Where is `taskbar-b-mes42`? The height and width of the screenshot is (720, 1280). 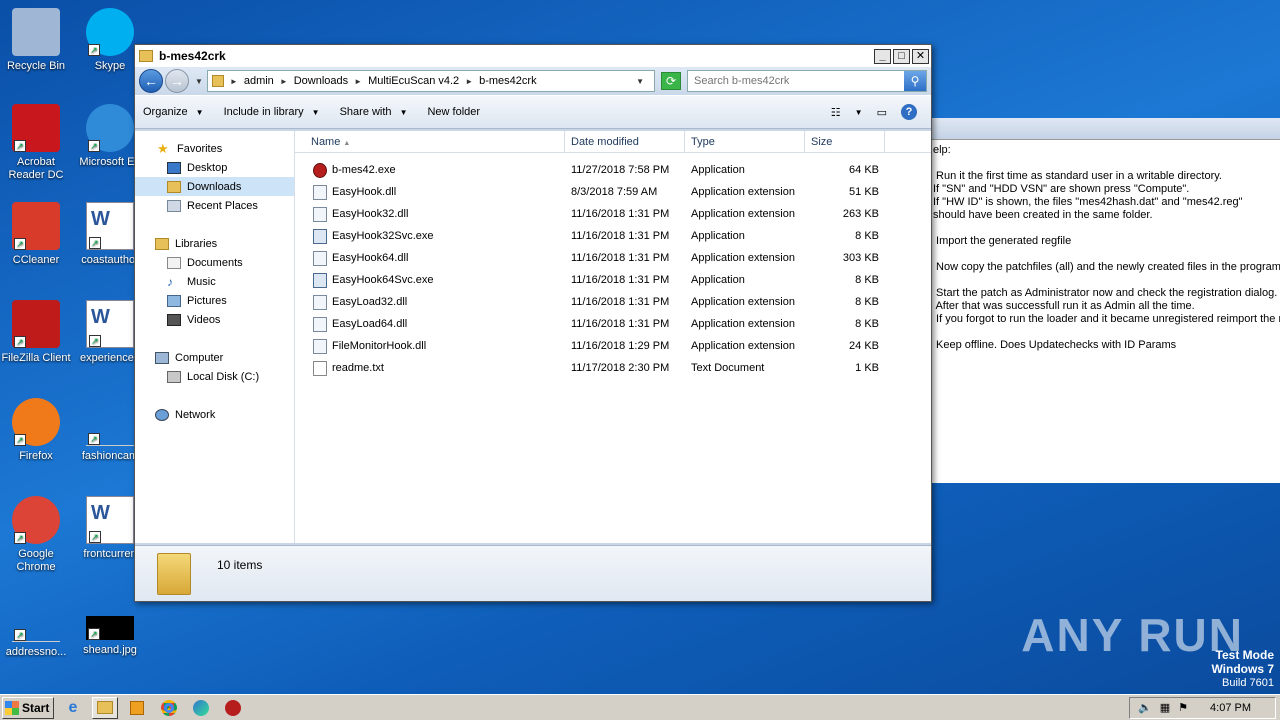
taskbar-b-mes42 is located at coordinates (233, 708).